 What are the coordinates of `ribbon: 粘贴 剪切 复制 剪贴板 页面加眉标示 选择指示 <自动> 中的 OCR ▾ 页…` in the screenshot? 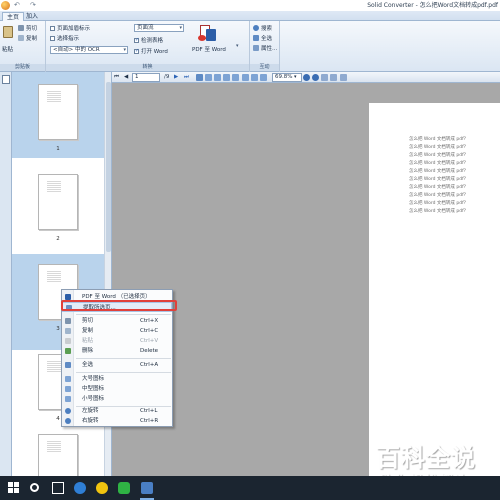 It's located at (250, 46).